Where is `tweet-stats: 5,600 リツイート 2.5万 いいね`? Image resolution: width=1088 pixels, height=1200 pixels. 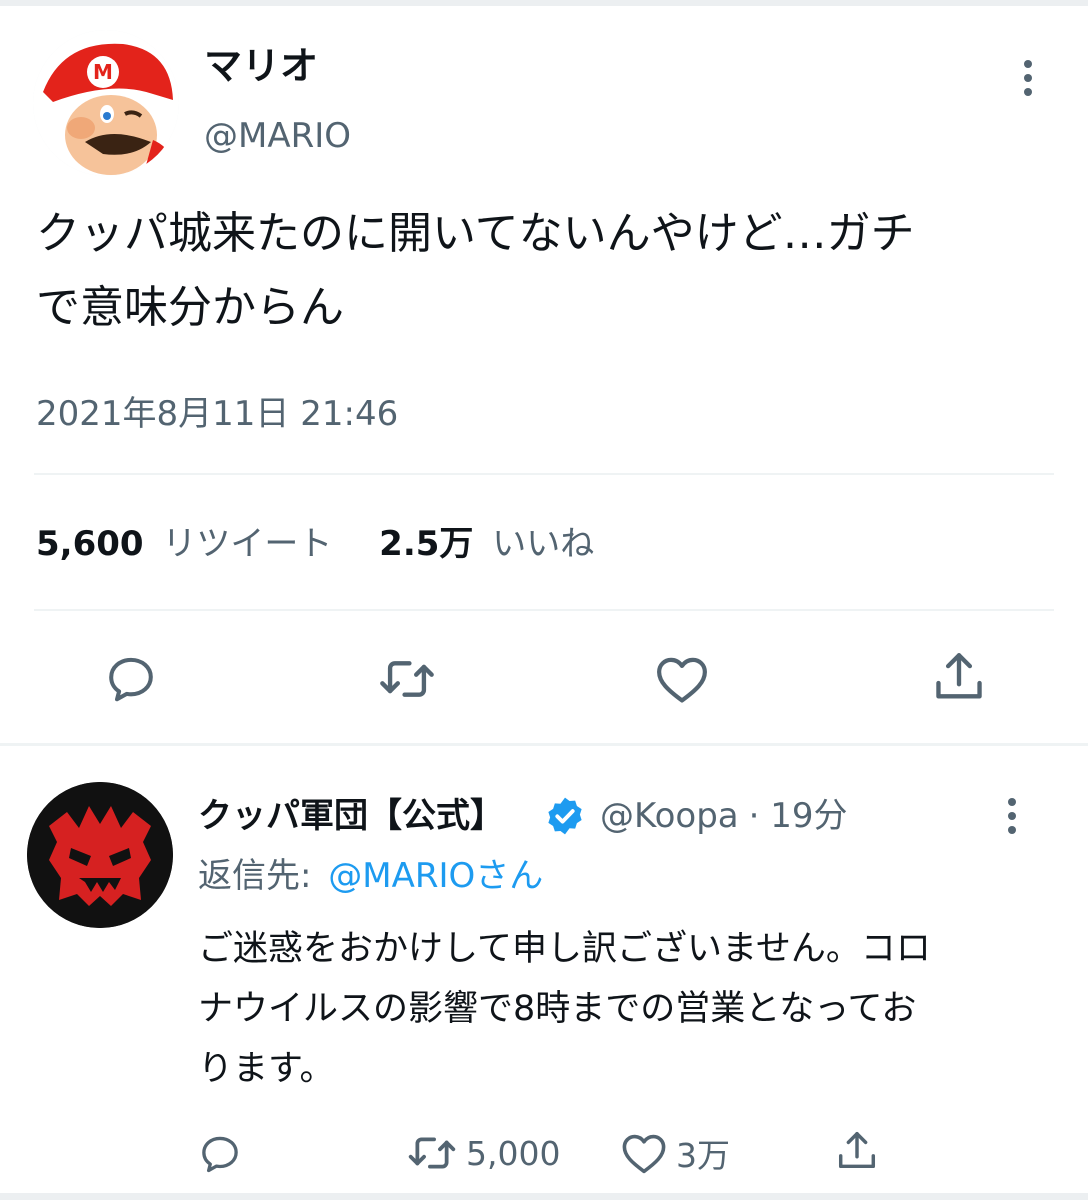
tweet-stats: 5,600 リツイート 2.5万 いいね is located at coordinates (315, 544).